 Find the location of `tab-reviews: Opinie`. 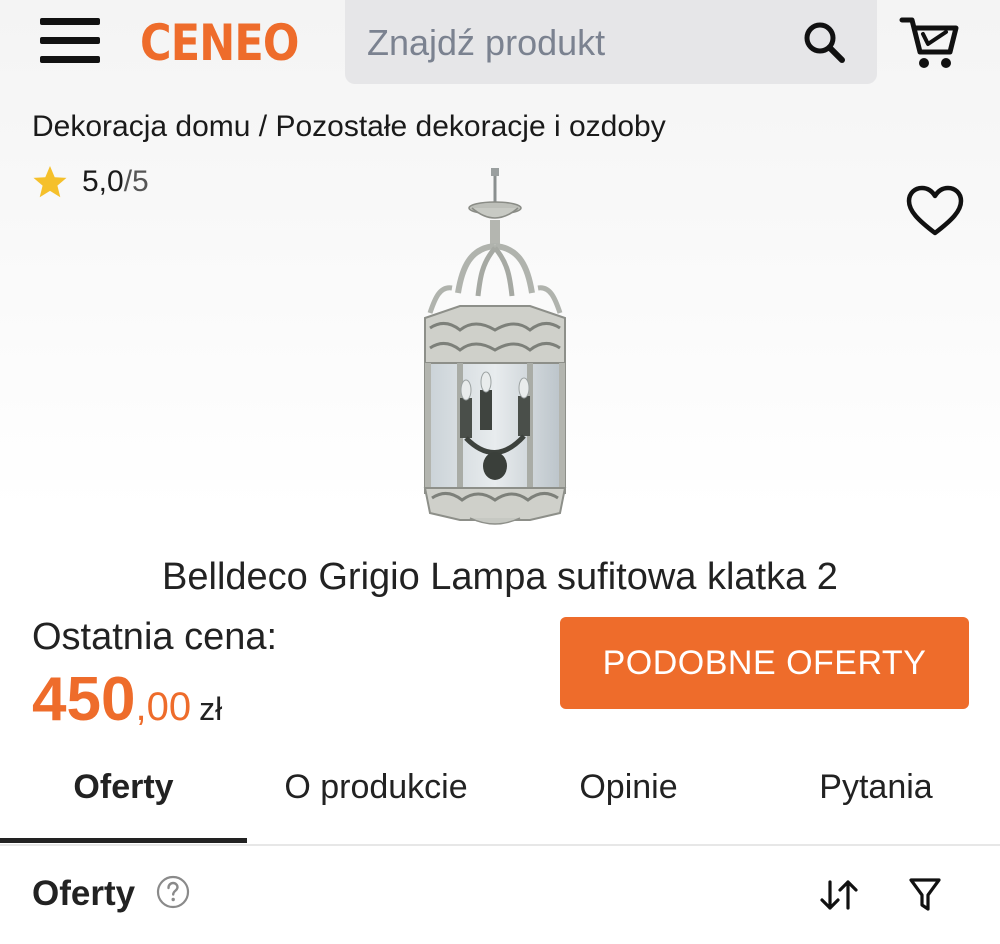

tab-reviews: Opinie is located at coordinates (628, 787).